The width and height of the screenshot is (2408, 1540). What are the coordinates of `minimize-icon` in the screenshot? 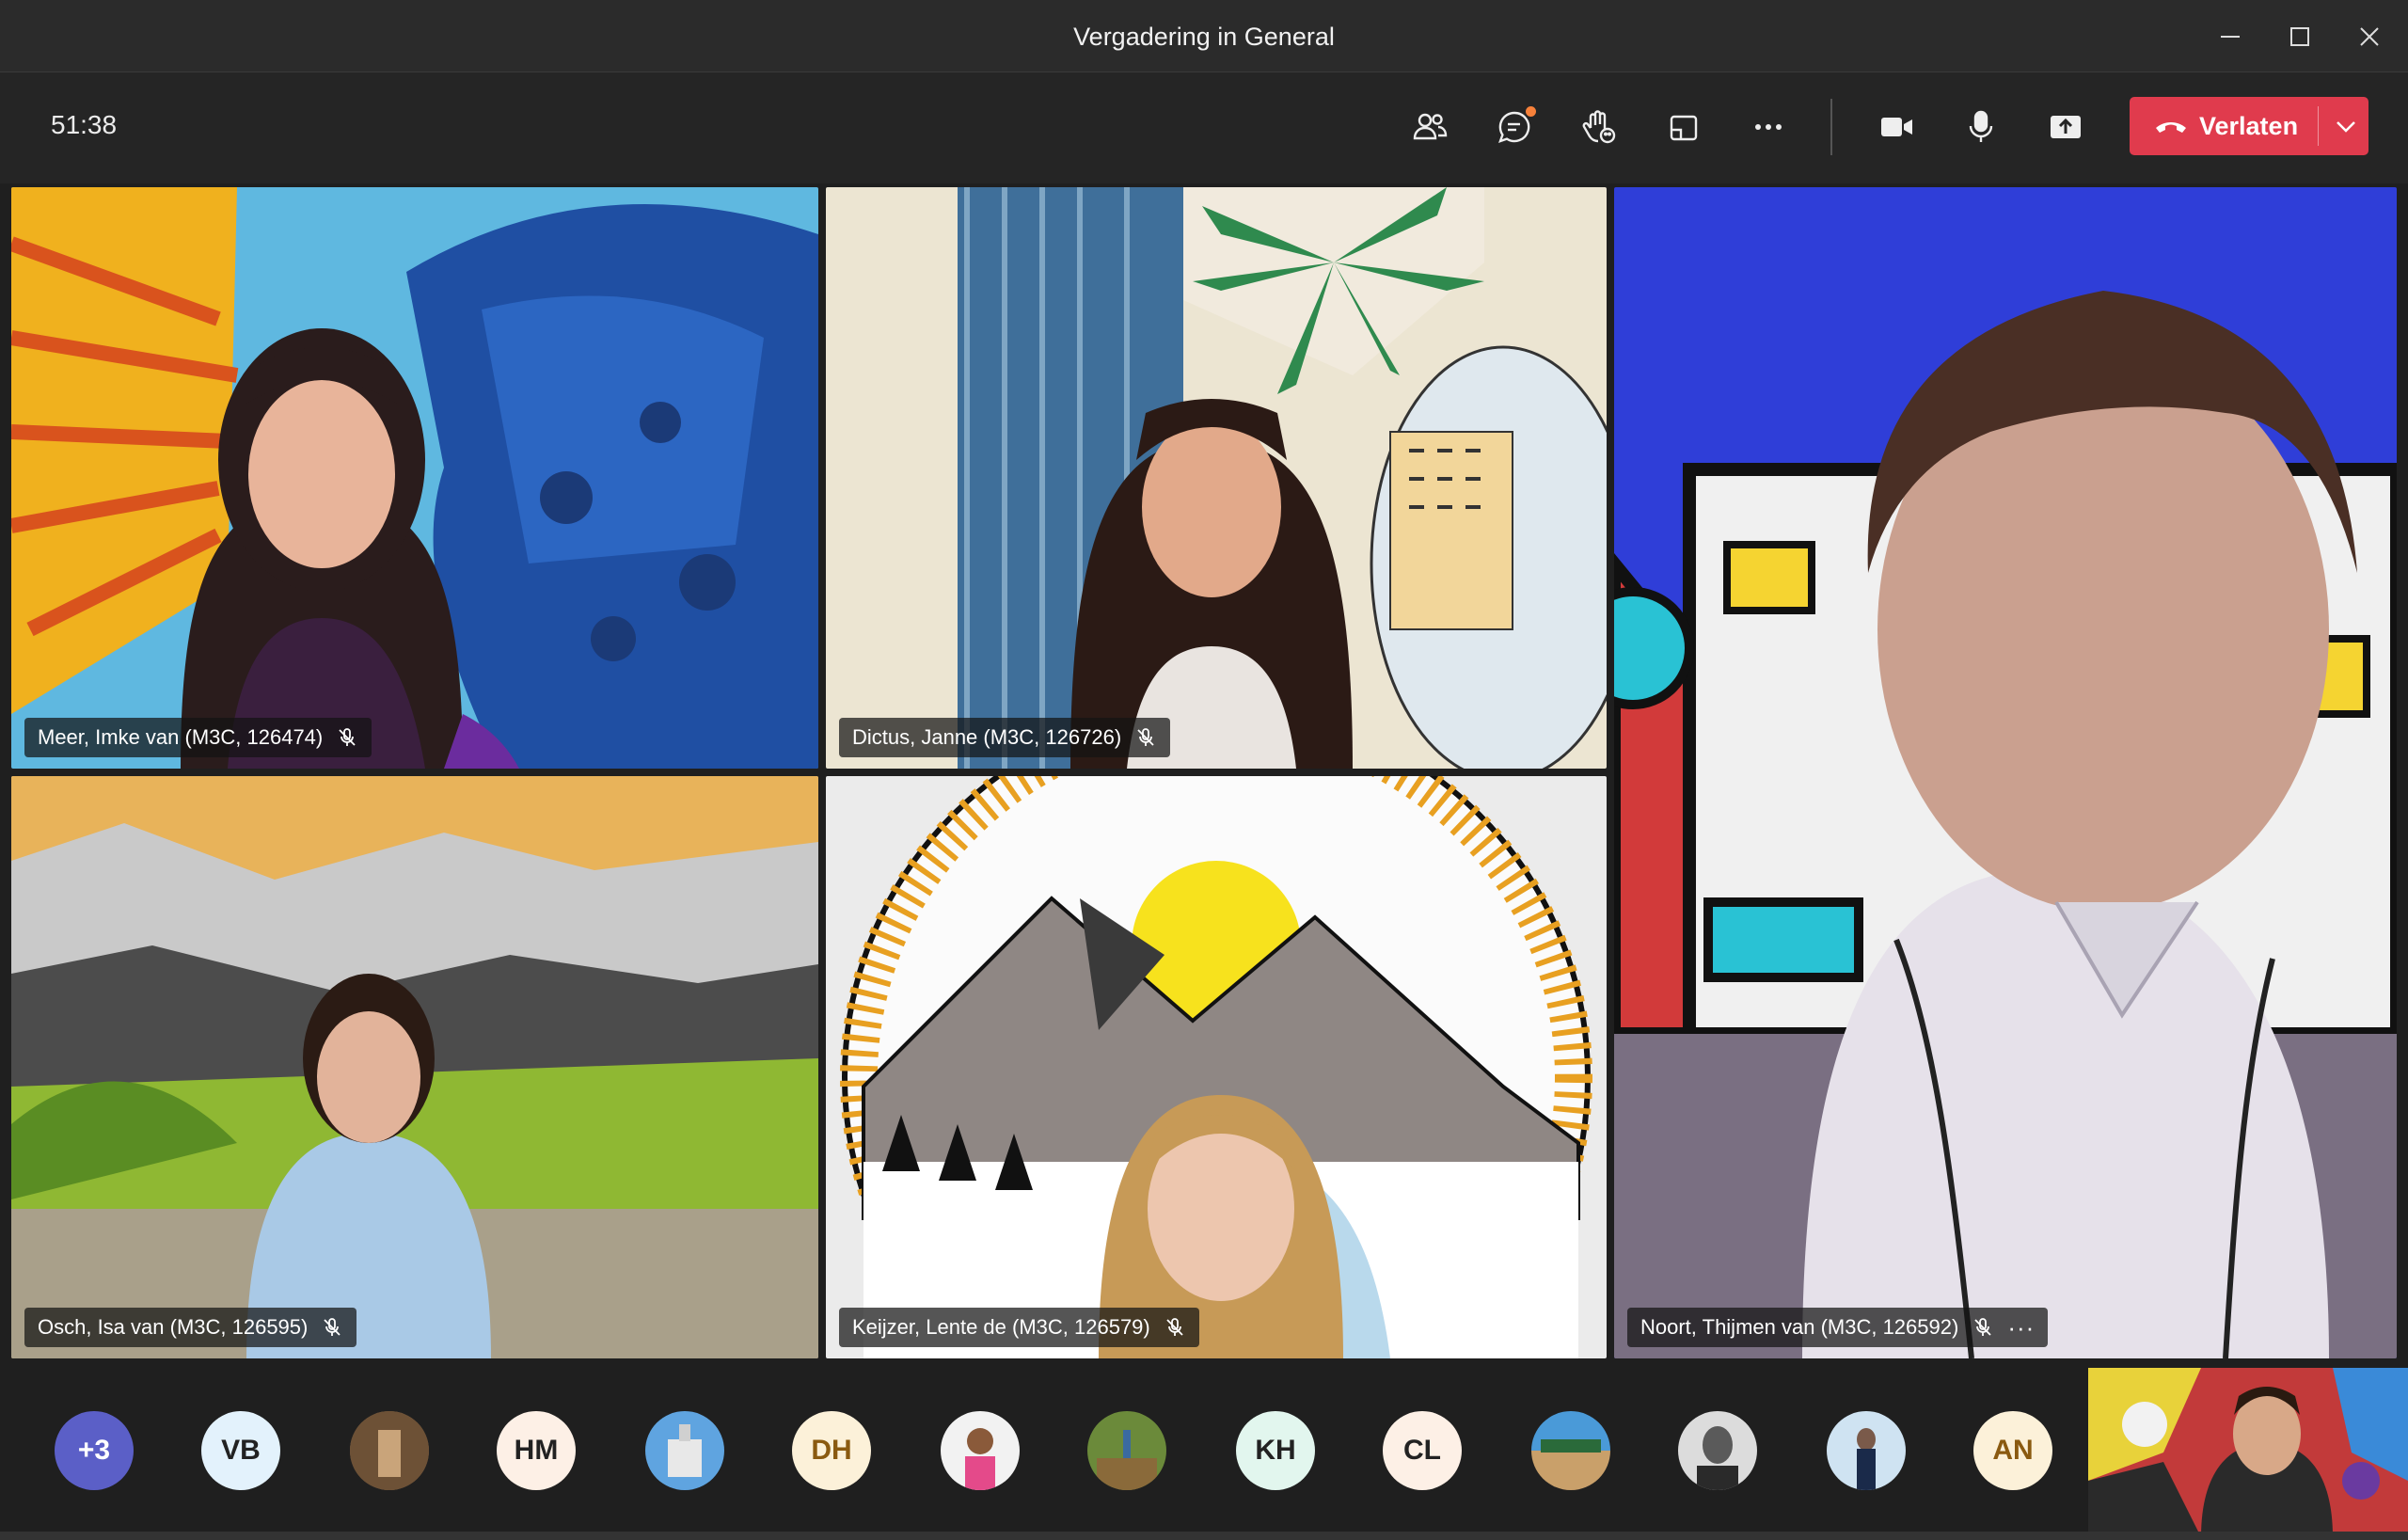 It's located at (2231, 37).